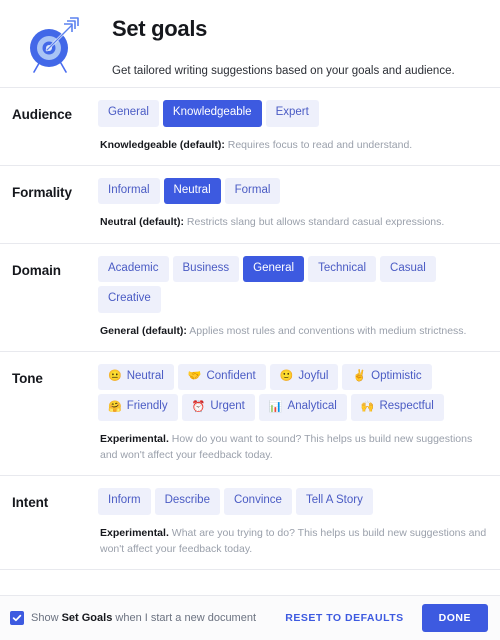 The height and width of the screenshot is (640, 500). I want to click on option-label: Optimistic, so click(396, 375).